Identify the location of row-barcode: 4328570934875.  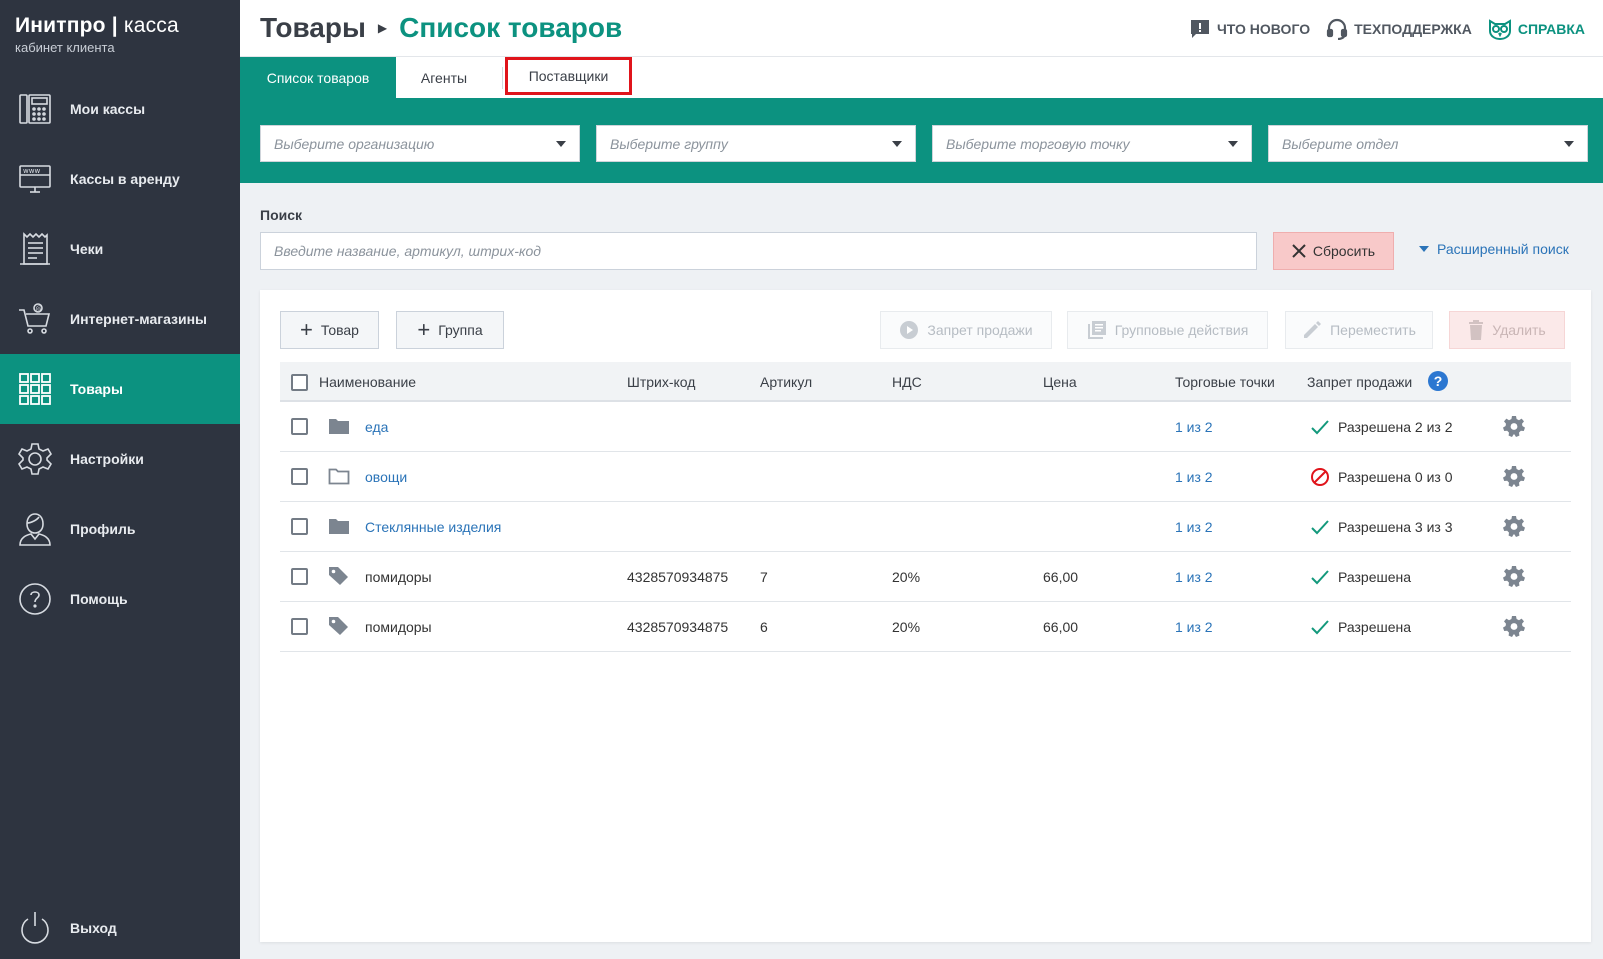
(678, 577).